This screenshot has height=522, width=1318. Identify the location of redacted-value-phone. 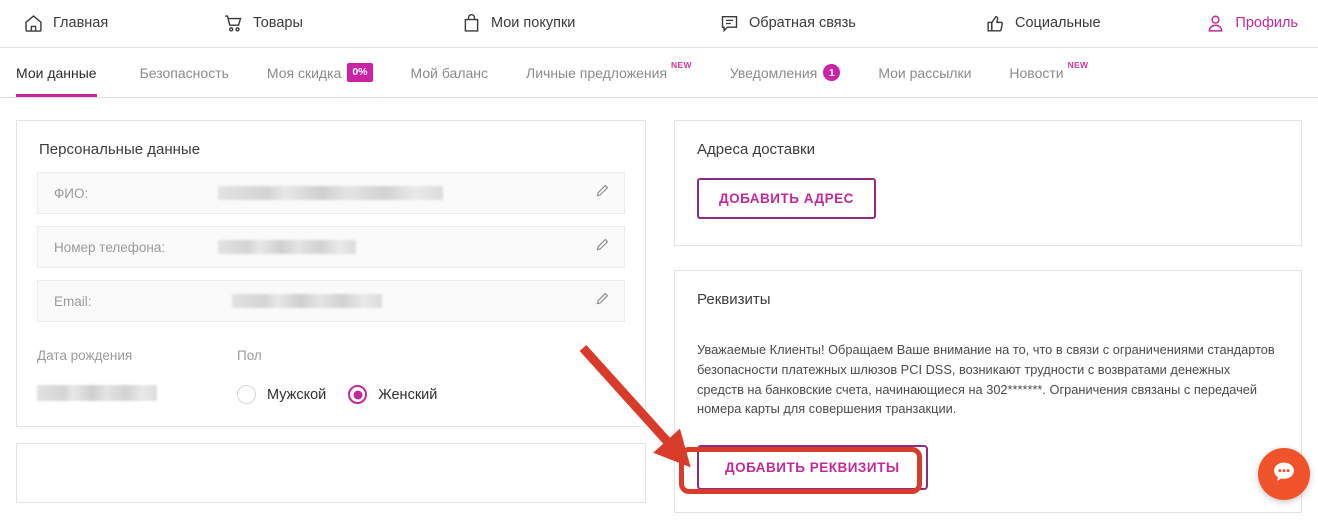
(287, 247).